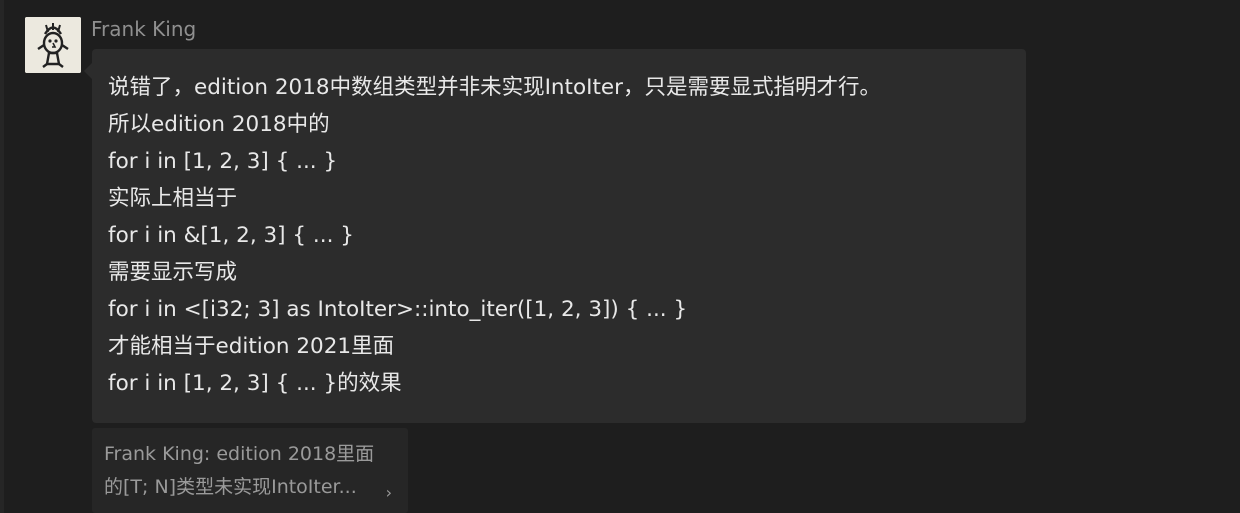 The width and height of the screenshot is (1240, 513). Describe the element at coordinates (173, 198) in the screenshot. I see `message-line: 实际上相当于` at that location.